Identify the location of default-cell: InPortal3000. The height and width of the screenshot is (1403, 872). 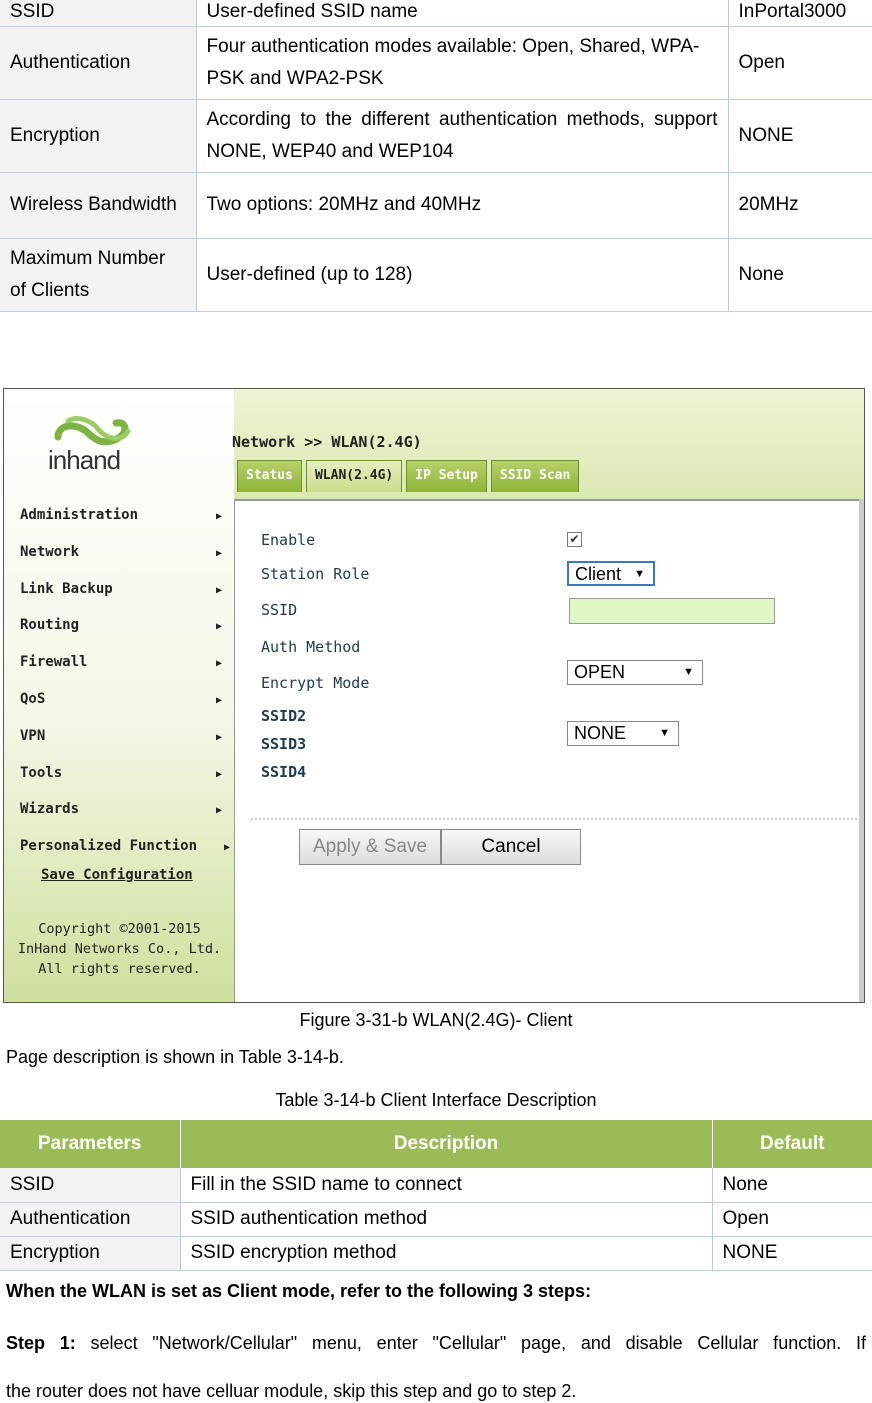
(800, 13).